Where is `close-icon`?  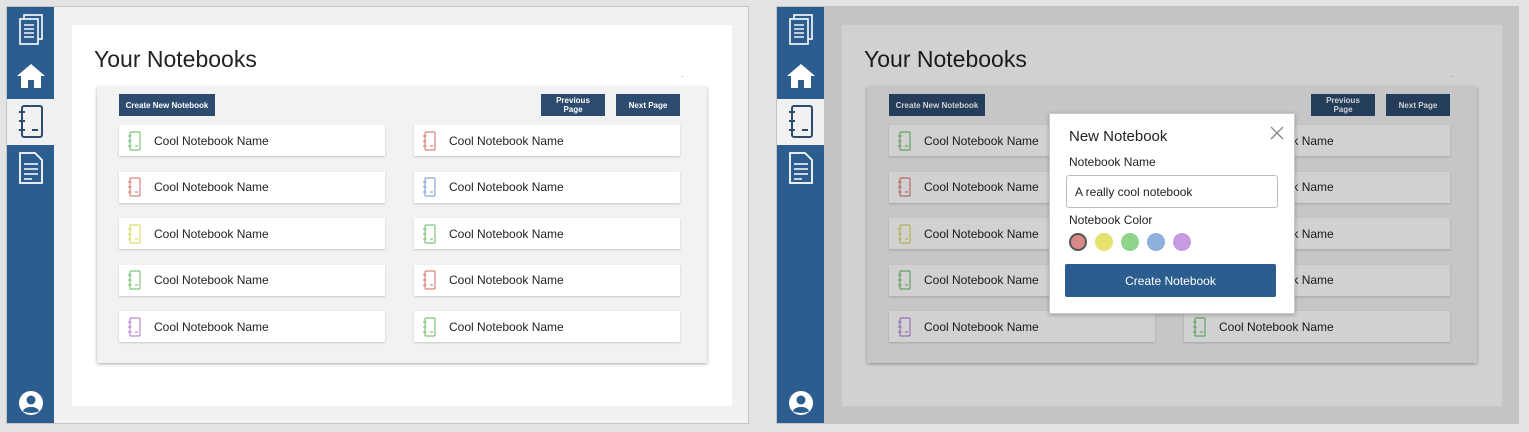
close-icon is located at coordinates (1277, 133).